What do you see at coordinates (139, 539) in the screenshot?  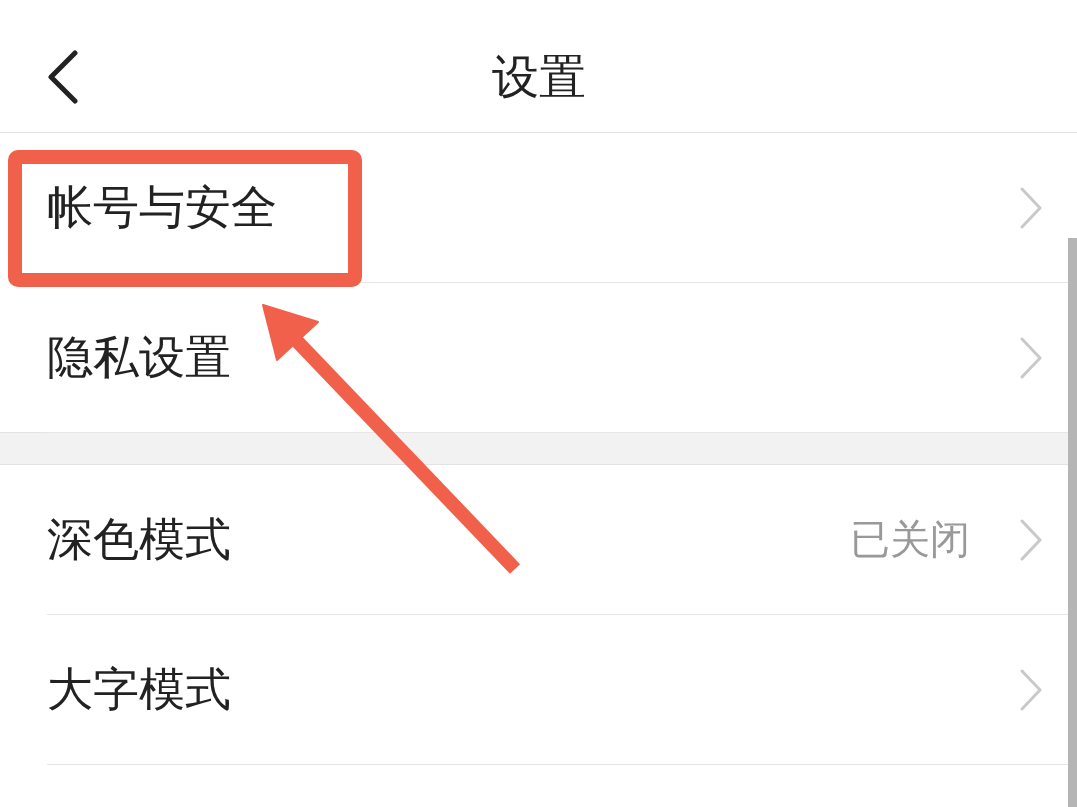 I see `settings-item: 深色模式` at bounding box center [139, 539].